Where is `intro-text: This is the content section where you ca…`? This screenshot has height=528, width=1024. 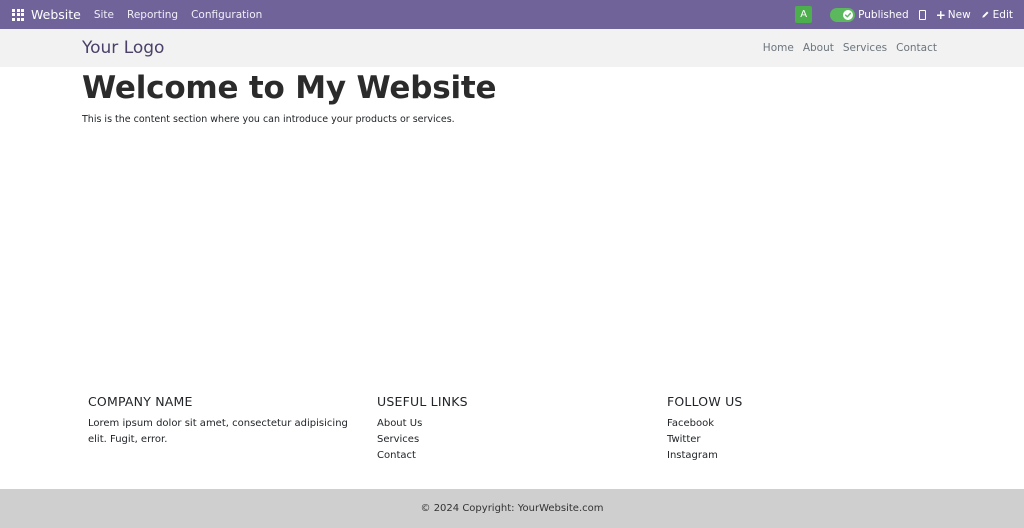 intro-text: This is the content section where you ca… is located at coordinates (268, 119).